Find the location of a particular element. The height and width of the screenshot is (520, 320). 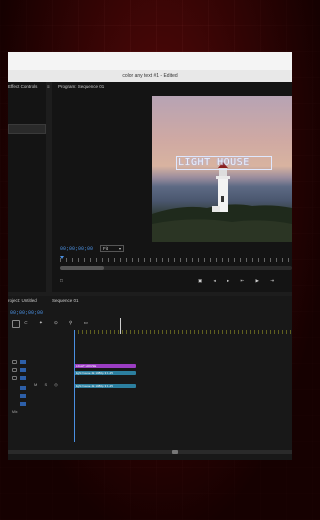

mix-label: Mix is located at coordinates (15, 412).